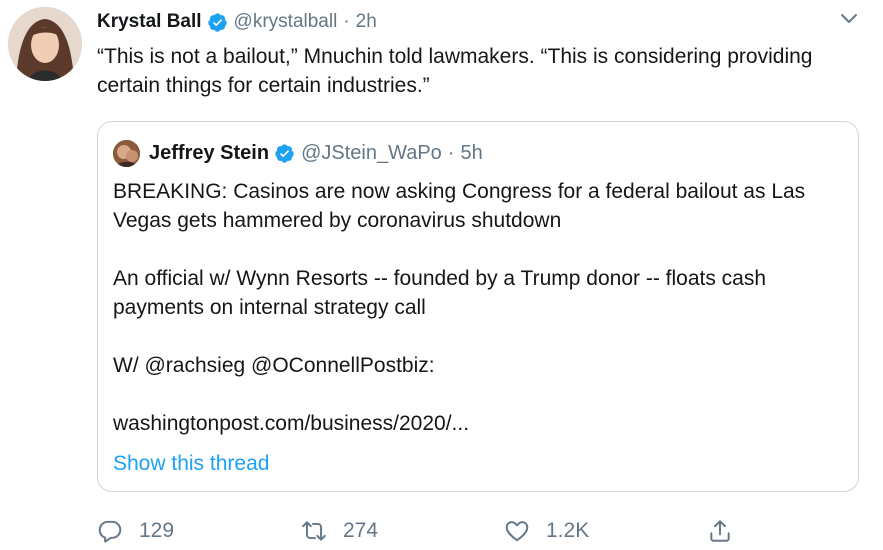 The height and width of the screenshot is (550, 883). Describe the element at coordinates (149, 22) in the screenshot. I see `author-name: Krystal Ball` at that location.